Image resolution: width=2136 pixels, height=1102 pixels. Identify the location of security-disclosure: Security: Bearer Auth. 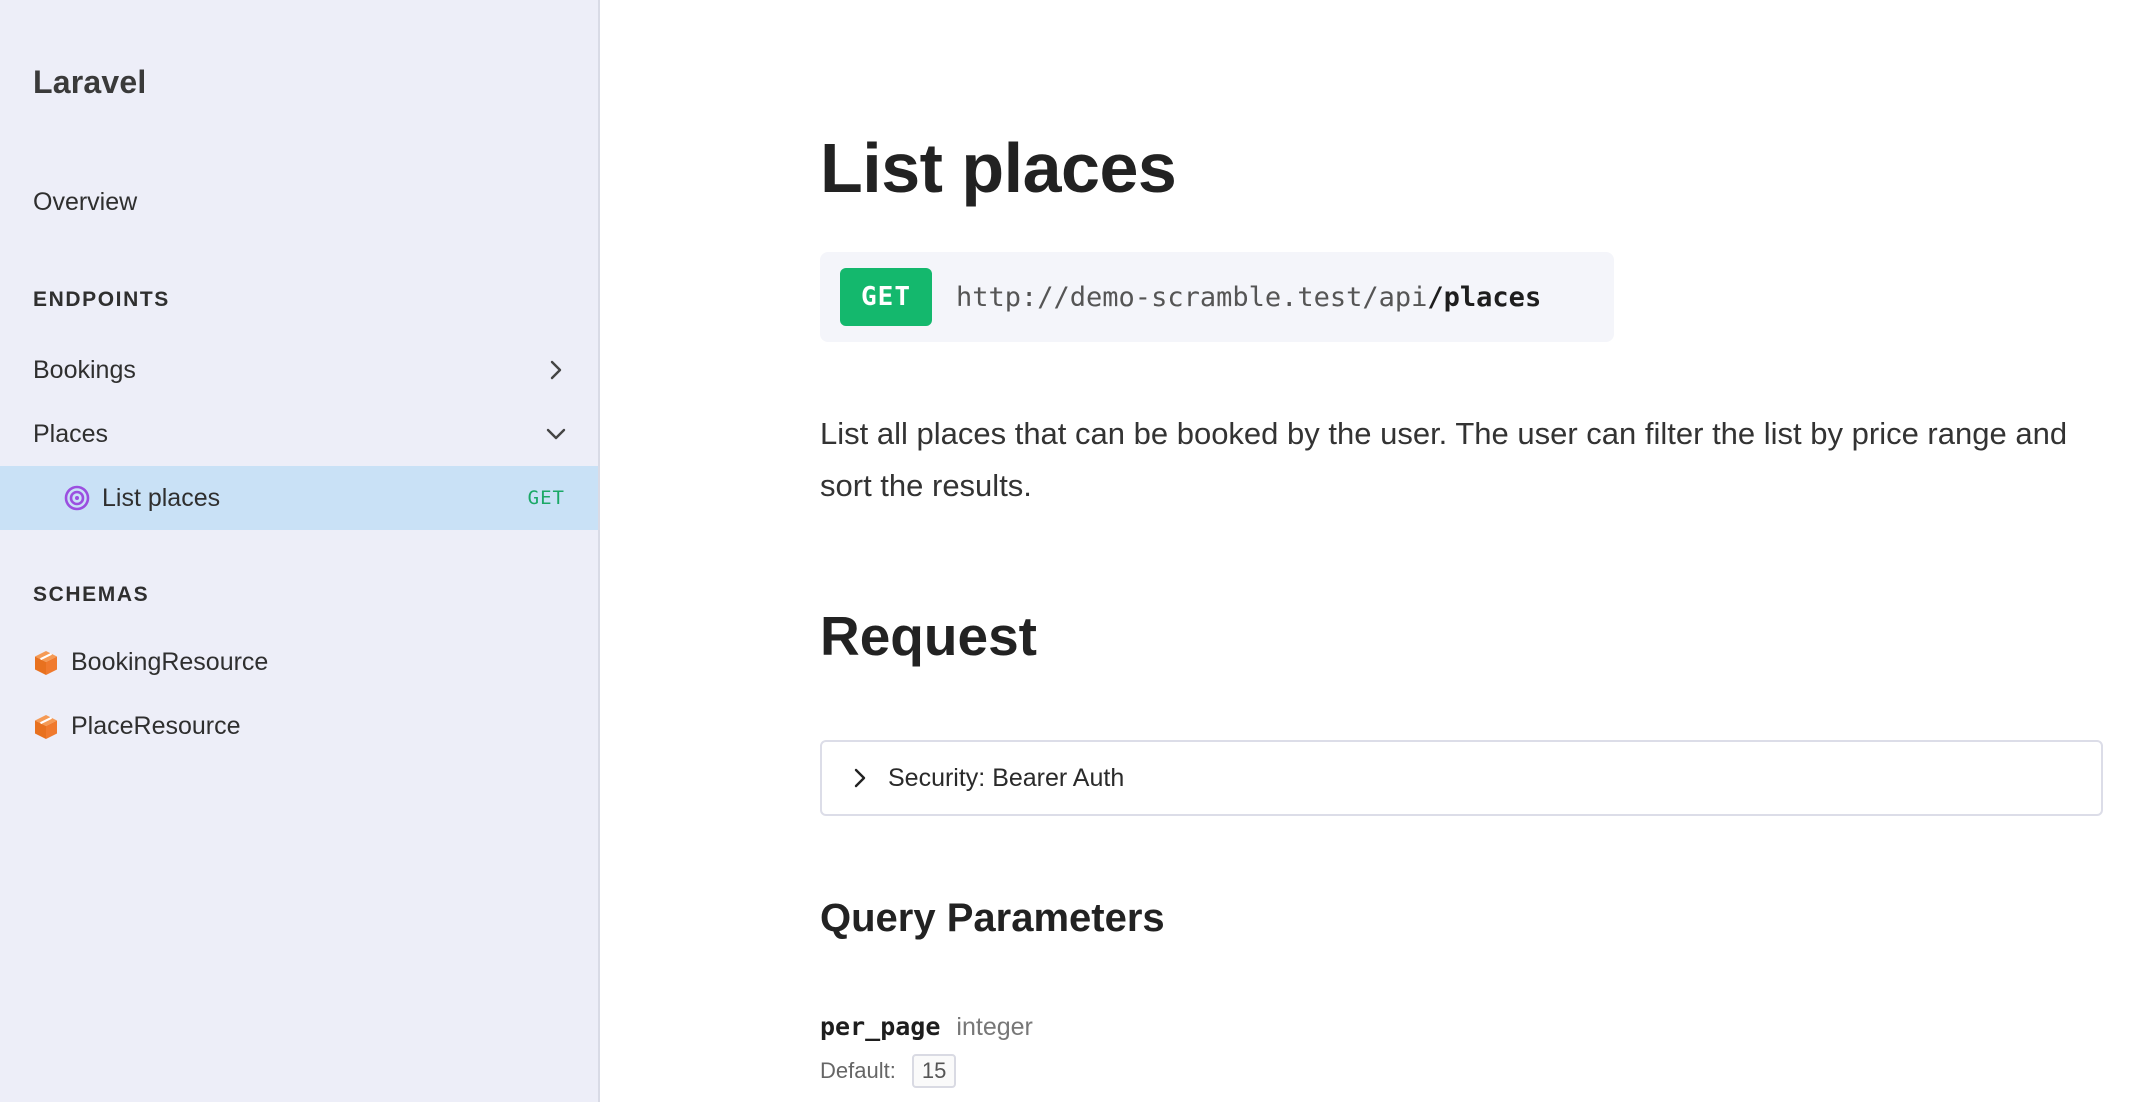
(1461, 778).